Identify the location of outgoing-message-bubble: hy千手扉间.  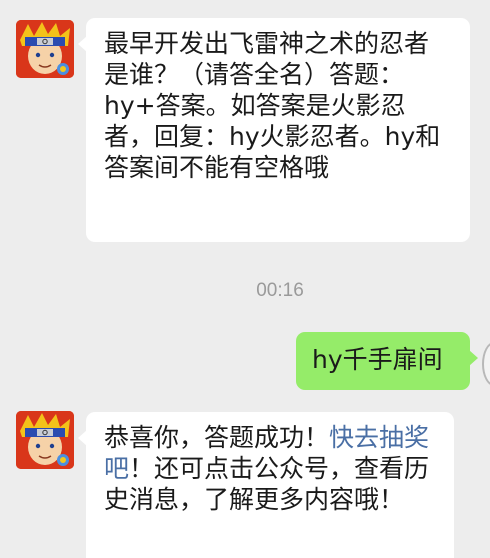
(387, 361).